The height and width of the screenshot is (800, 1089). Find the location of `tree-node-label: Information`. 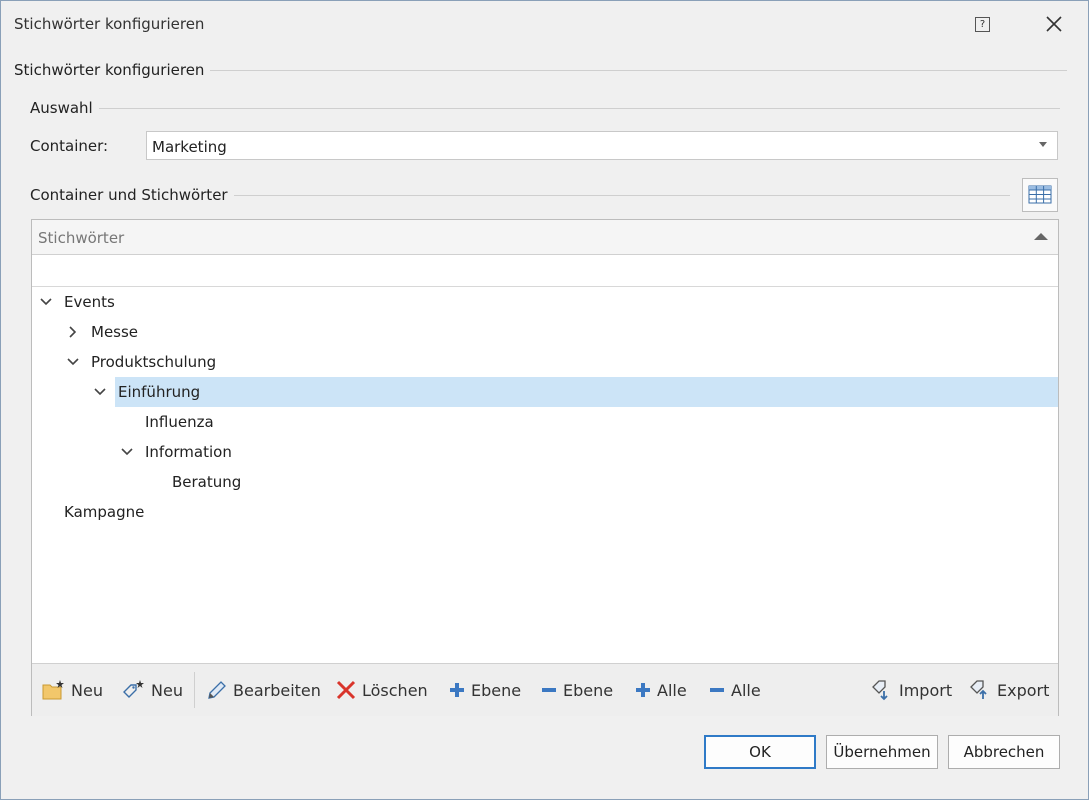

tree-node-label: Information is located at coordinates (188, 452).